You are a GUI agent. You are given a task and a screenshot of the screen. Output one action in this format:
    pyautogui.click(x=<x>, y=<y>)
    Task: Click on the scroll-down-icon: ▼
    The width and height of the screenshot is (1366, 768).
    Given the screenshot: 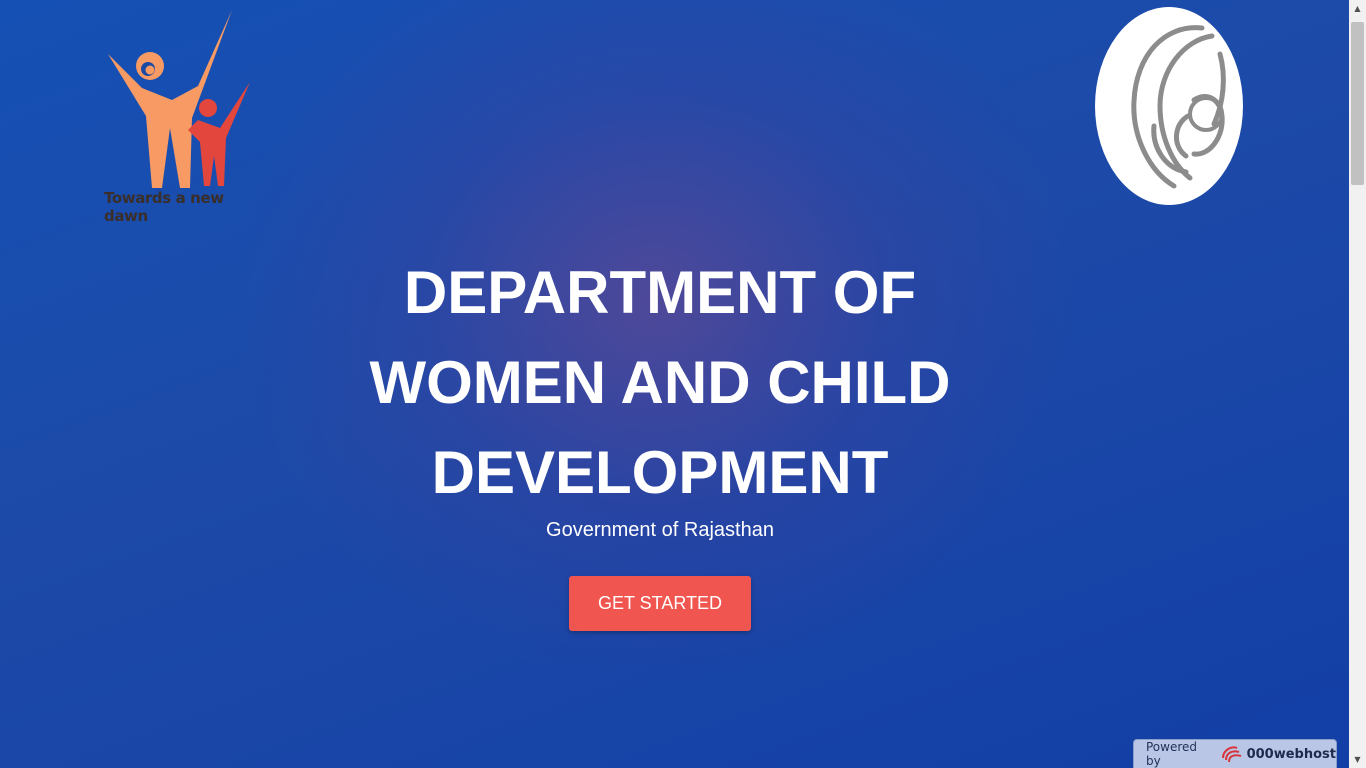 What is the action you would take?
    pyautogui.click(x=1357, y=759)
    